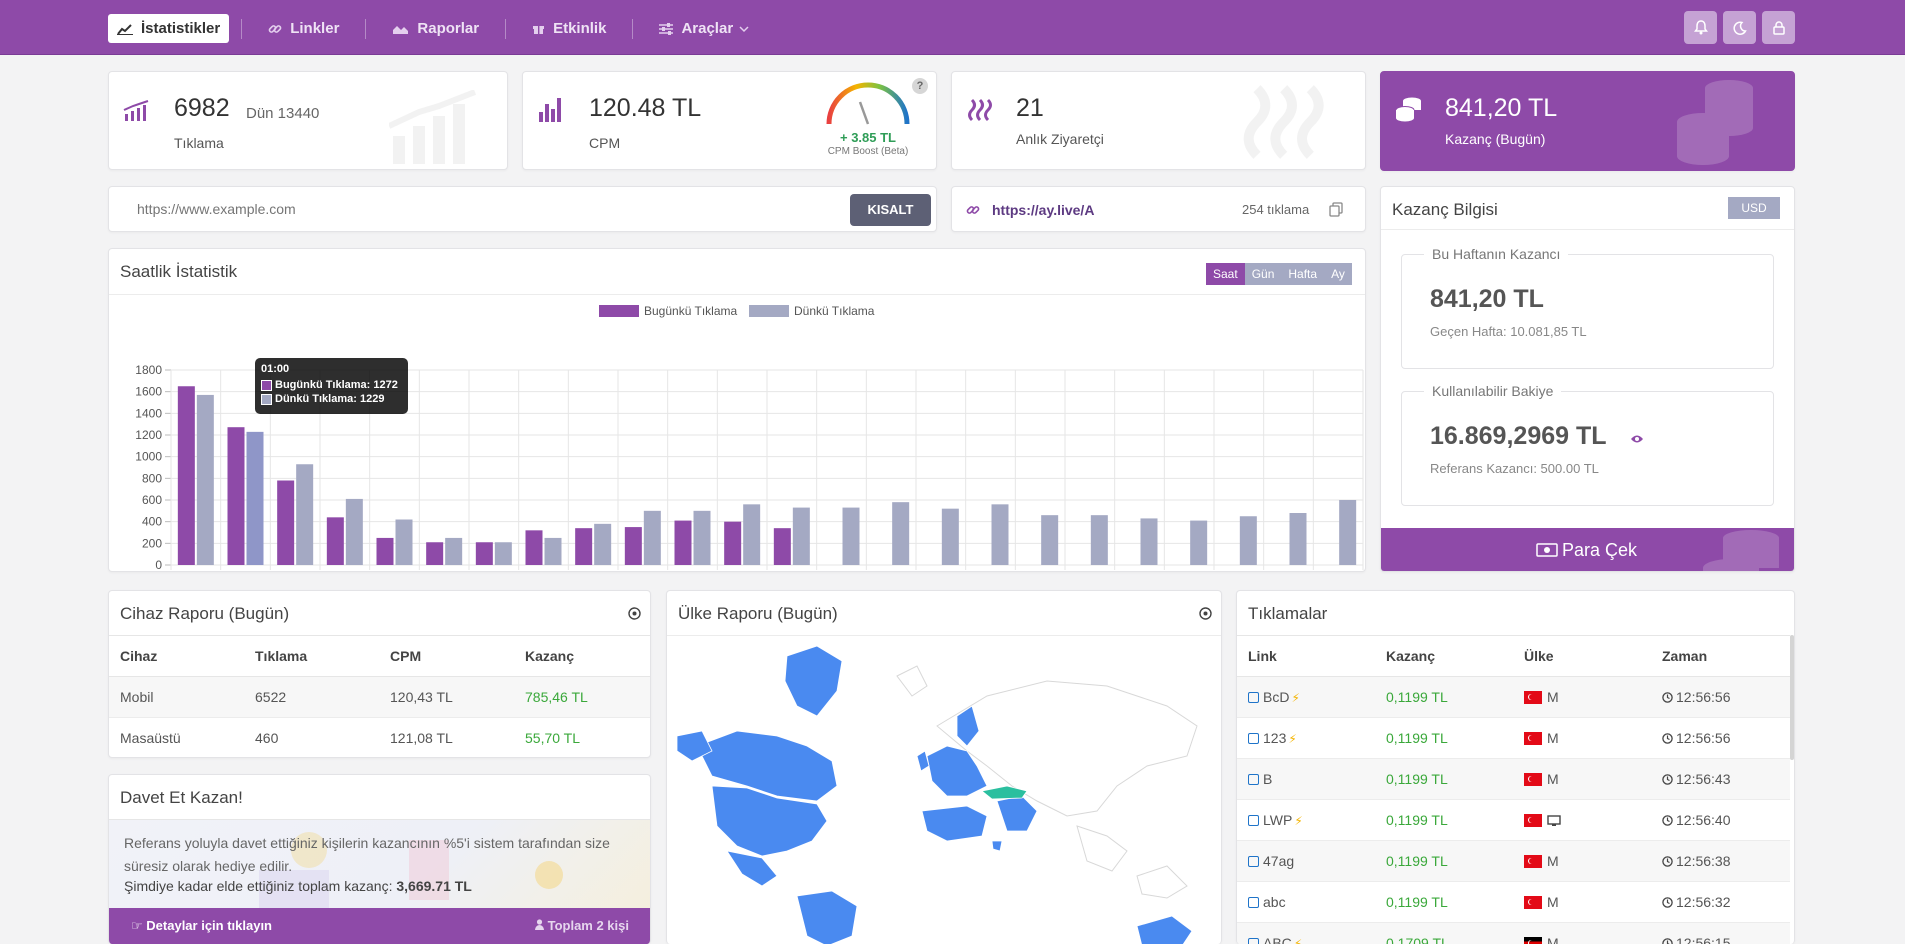  I want to click on period-tabs: Saat Gün Hafta Ay, so click(1279, 274).